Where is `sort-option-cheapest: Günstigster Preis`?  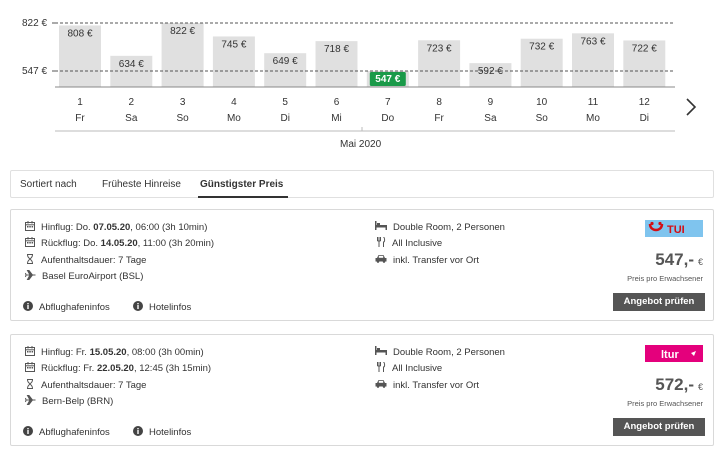 sort-option-cheapest: Günstigster Preis is located at coordinates (241, 184).